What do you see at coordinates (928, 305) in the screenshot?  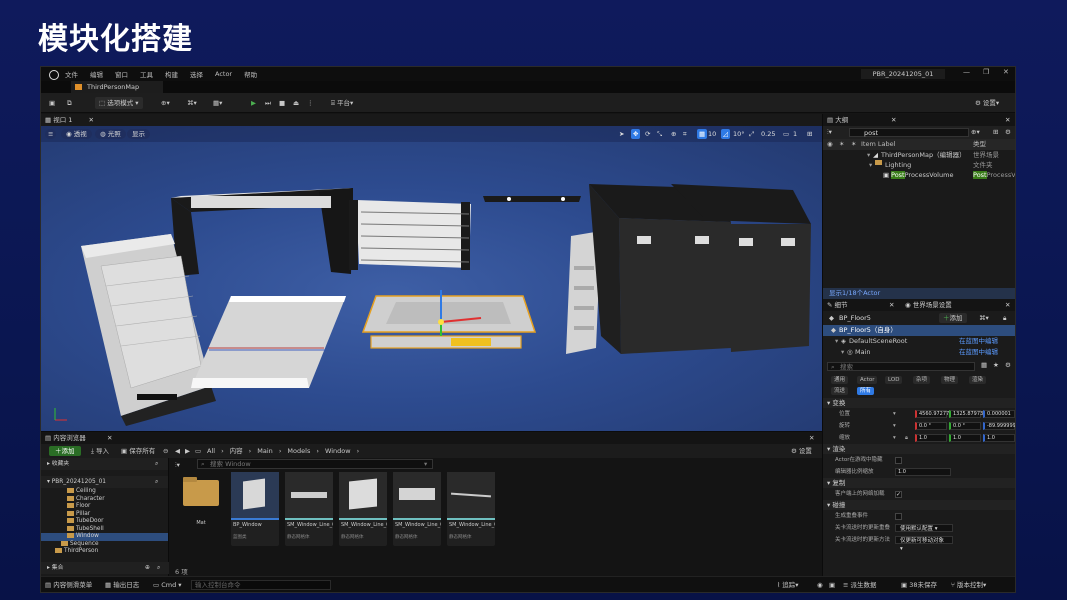 I see `tab-world-settings: ◉ 世界场景设置` at bounding box center [928, 305].